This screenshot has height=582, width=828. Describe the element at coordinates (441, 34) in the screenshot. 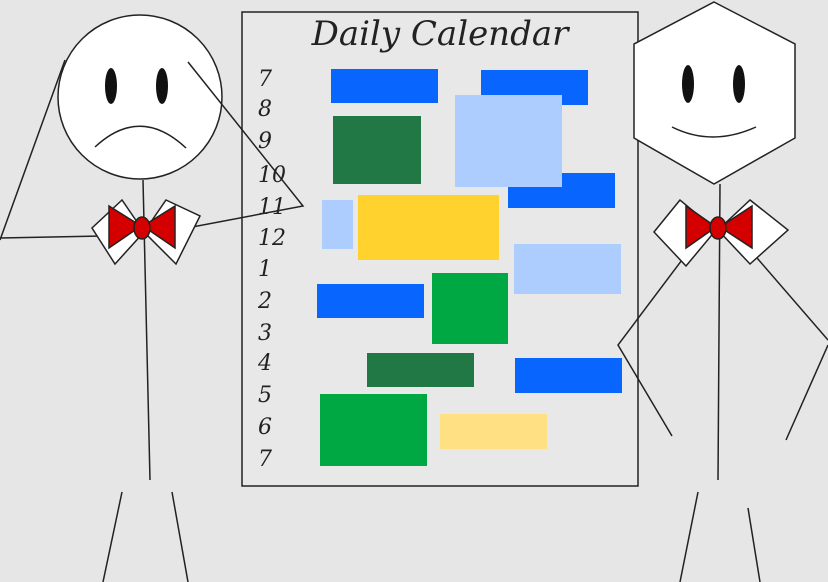

I see `board-title: Daily Calendar` at that location.